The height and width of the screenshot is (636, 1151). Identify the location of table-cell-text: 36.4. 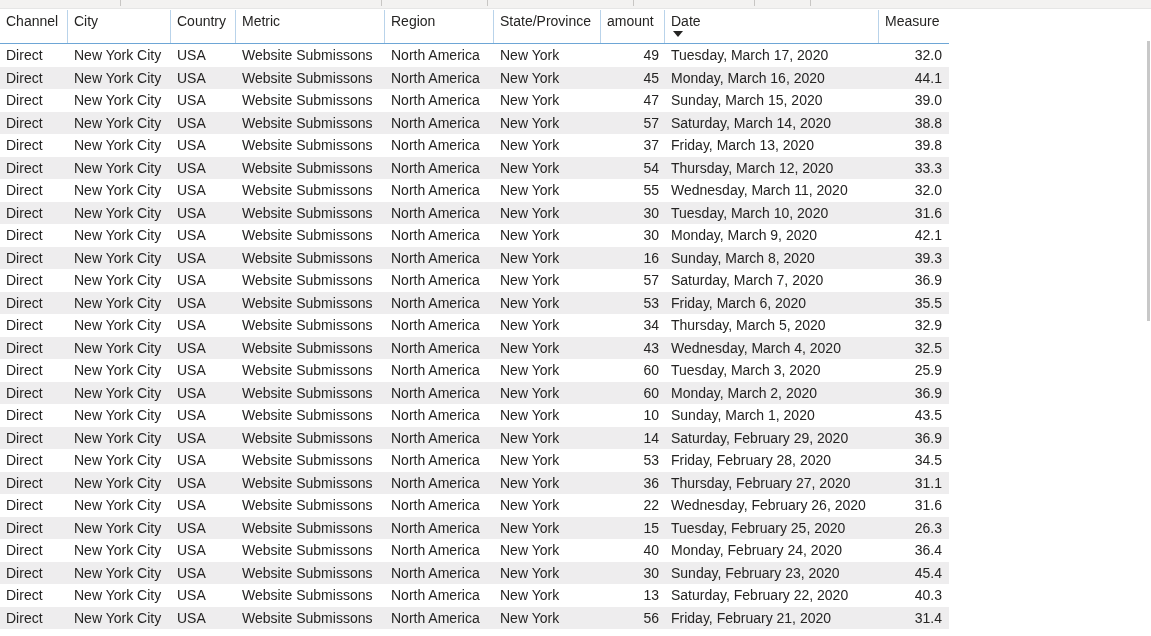
(928, 550).